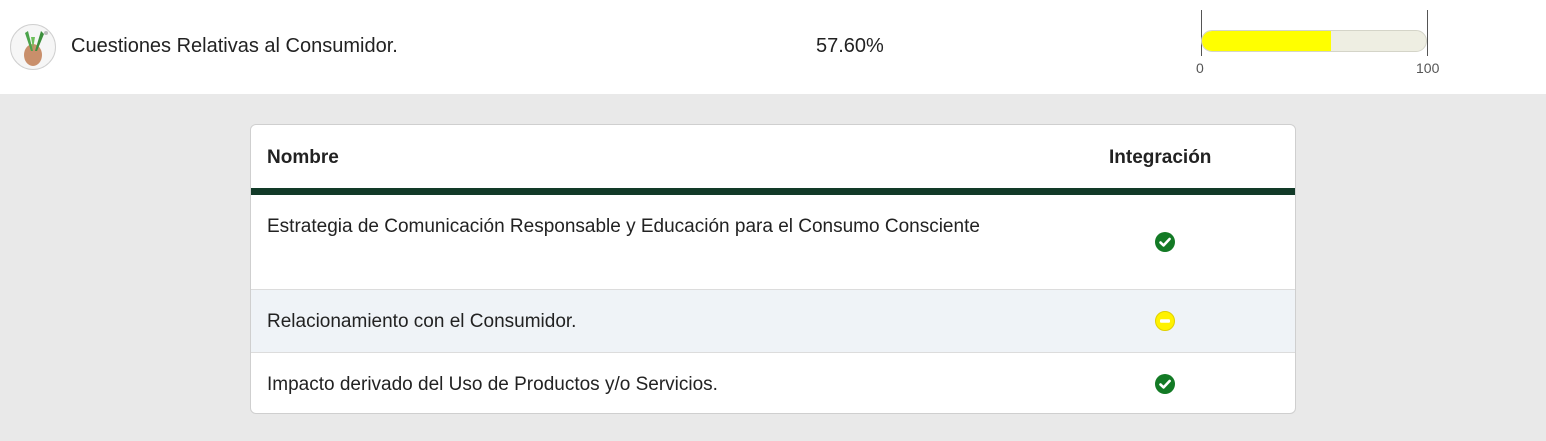 This screenshot has width=1546, height=441. What do you see at coordinates (773, 320) in the screenshot?
I see `table-row: Relacionamiento con el Consumidor.` at bounding box center [773, 320].